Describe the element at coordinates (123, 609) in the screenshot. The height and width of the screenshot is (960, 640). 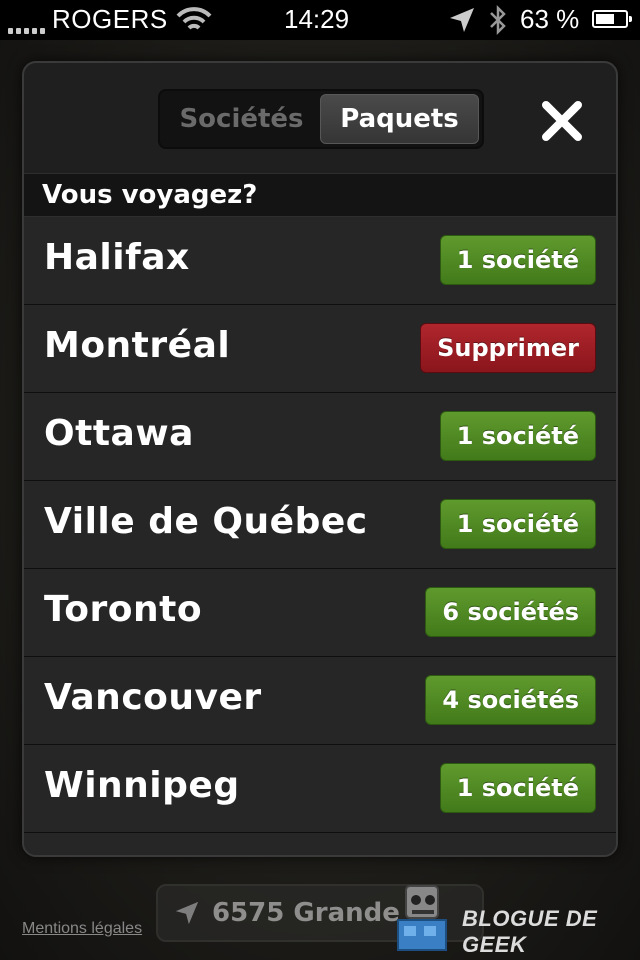
I see `city-name: Toronto` at that location.